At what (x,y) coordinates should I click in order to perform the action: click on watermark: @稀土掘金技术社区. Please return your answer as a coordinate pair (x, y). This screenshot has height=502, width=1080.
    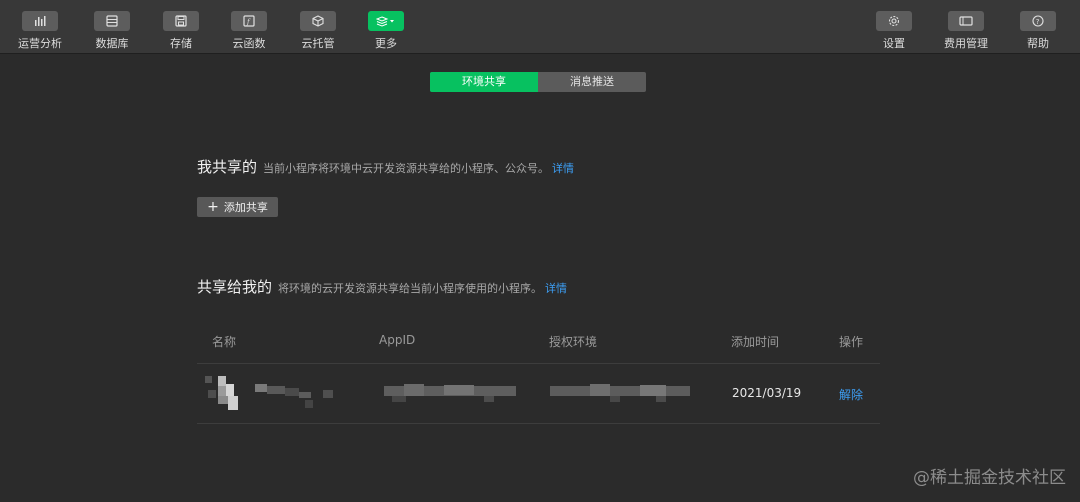
    Looking at the image, I should click on (989, 478).